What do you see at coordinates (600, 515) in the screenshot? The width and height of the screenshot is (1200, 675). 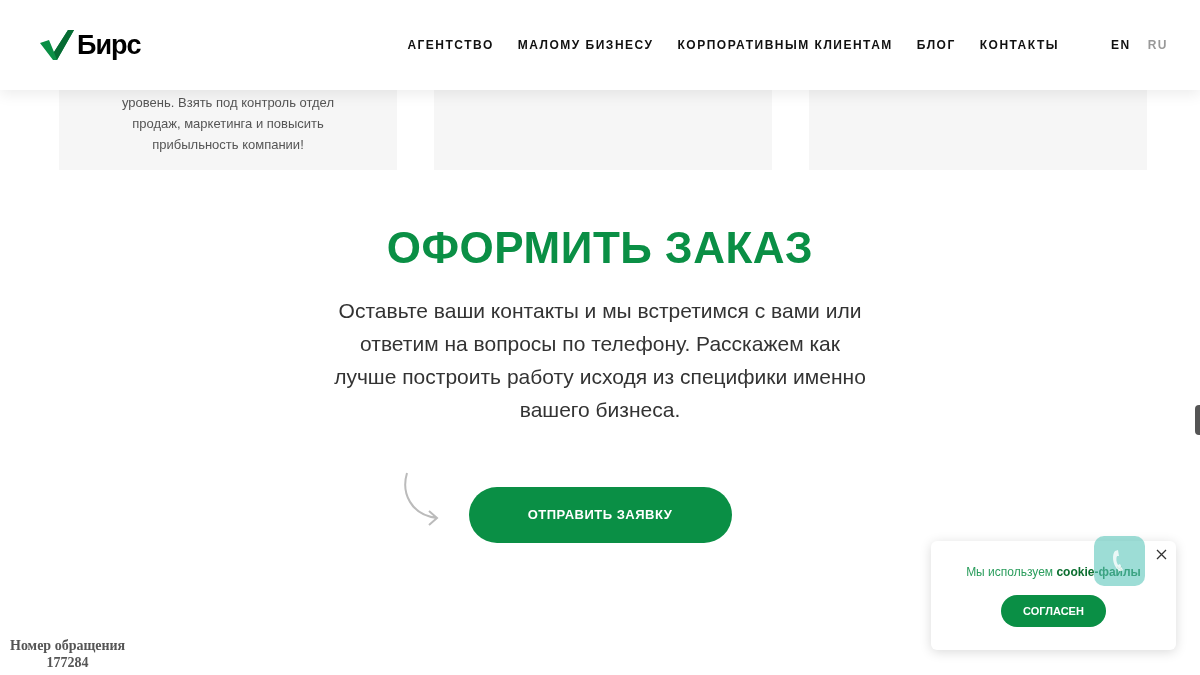 I see `submit-request-button: ОТПРАВИТЬ ЗАЯВКУ` at bounding box center [600, 515].